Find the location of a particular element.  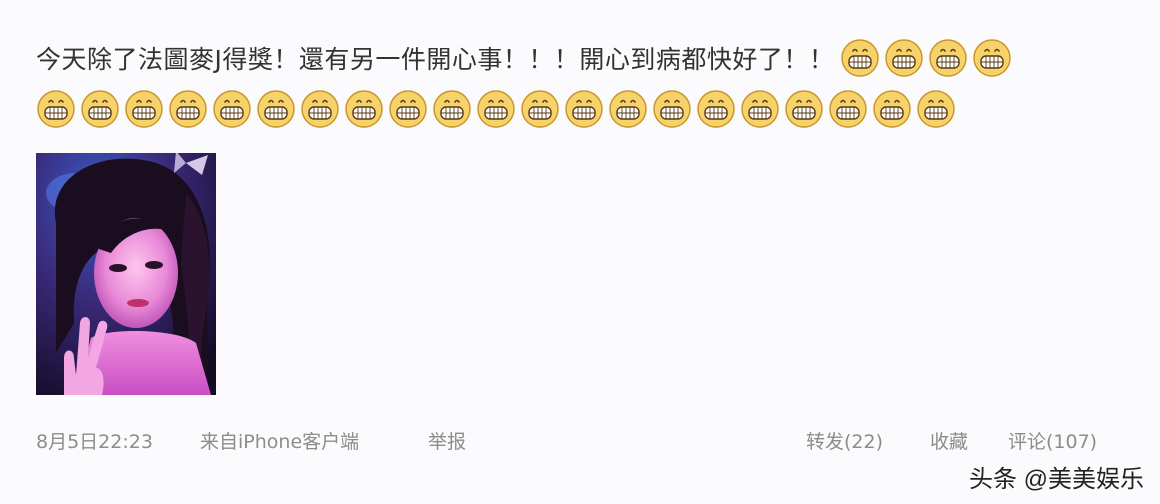

post-source: 来自iPhone客户端 is located at coordinates (279, 440).